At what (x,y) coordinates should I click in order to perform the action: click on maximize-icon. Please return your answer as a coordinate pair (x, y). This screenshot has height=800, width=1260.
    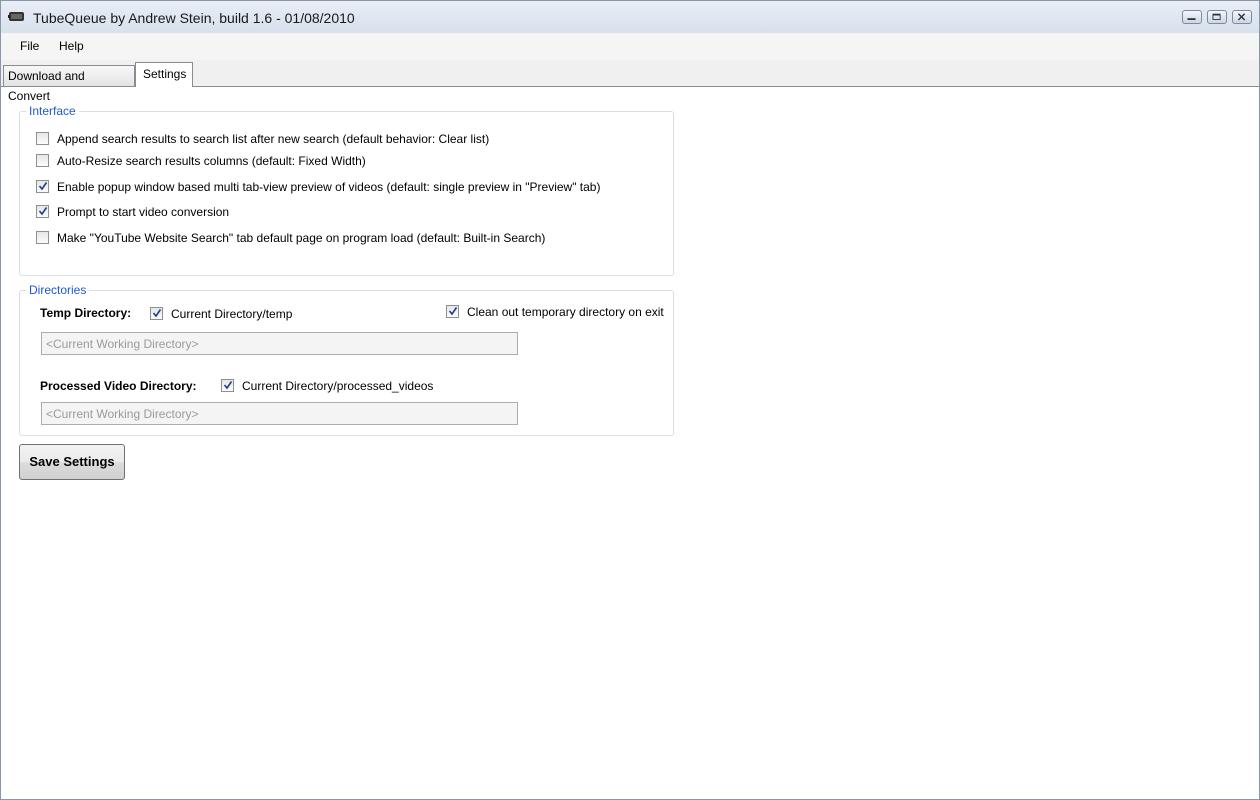
    Looking at the image, I should click on (1216, 16).